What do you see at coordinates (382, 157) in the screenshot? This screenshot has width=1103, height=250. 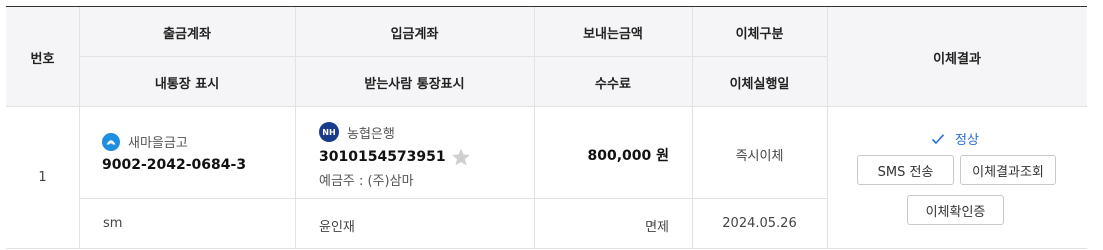 I see `to-account-number: 3010154573951` at bounding box center [382, 157].